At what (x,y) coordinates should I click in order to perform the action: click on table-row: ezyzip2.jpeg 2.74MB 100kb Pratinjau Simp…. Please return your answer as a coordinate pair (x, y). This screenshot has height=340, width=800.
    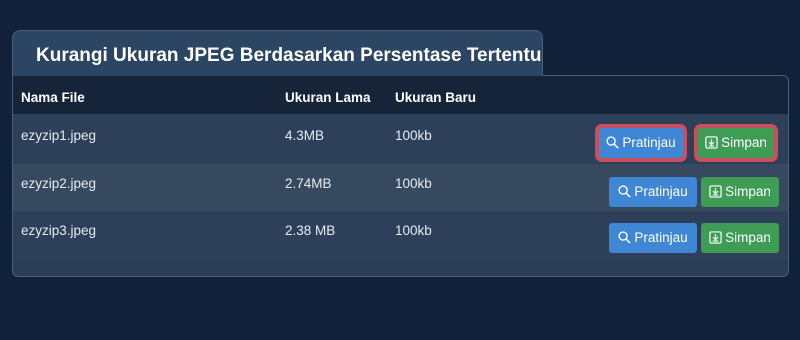
    Looking at the image, I should click on (400, 187).